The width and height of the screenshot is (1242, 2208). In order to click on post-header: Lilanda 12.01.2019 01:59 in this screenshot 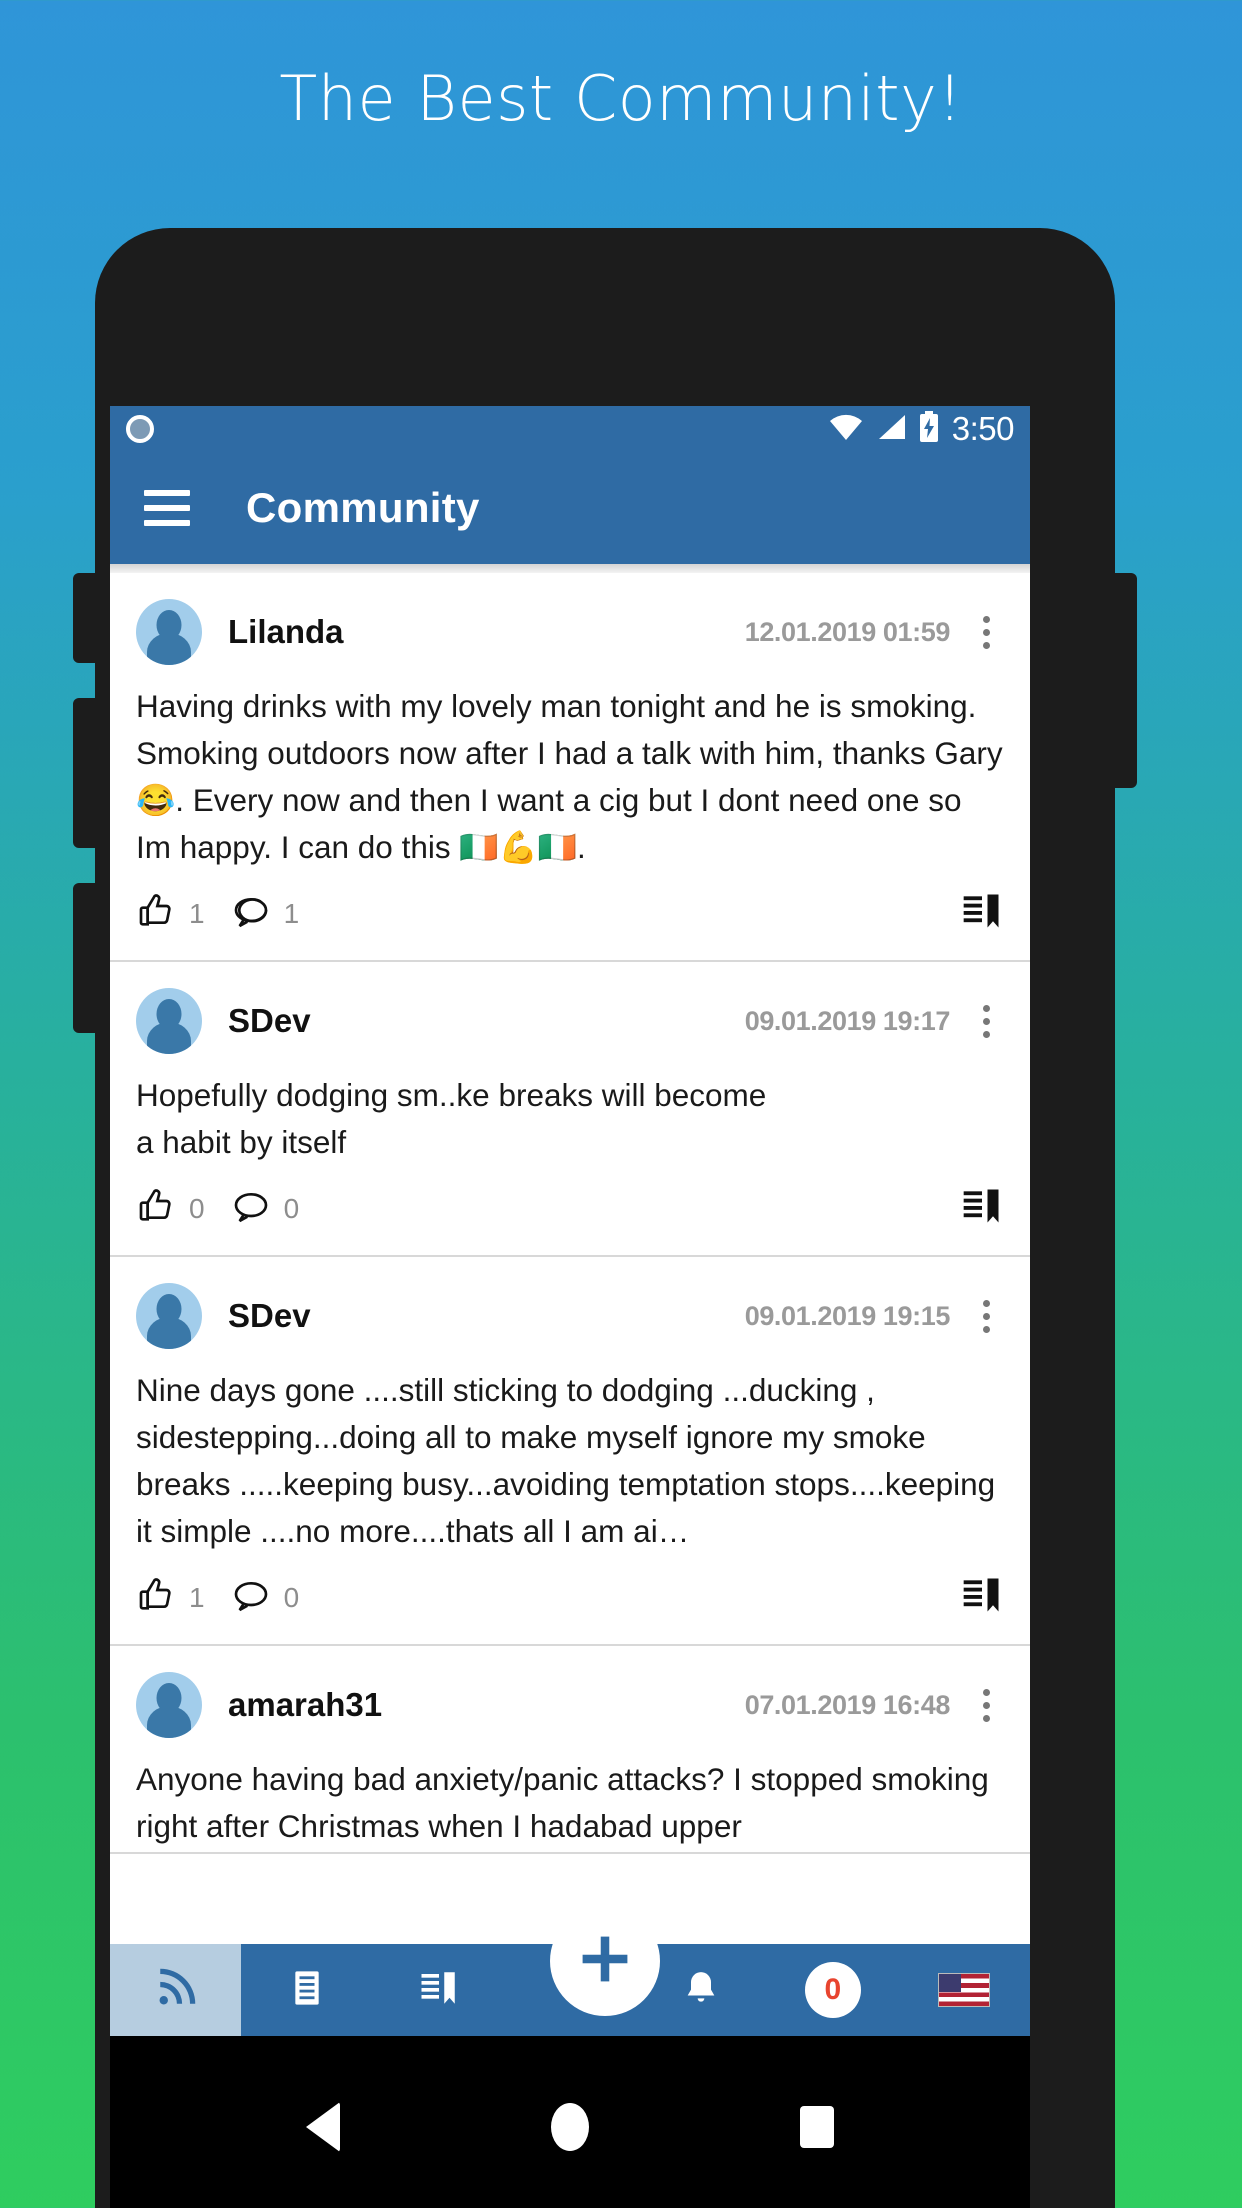, I will do `click(570, 625)`.